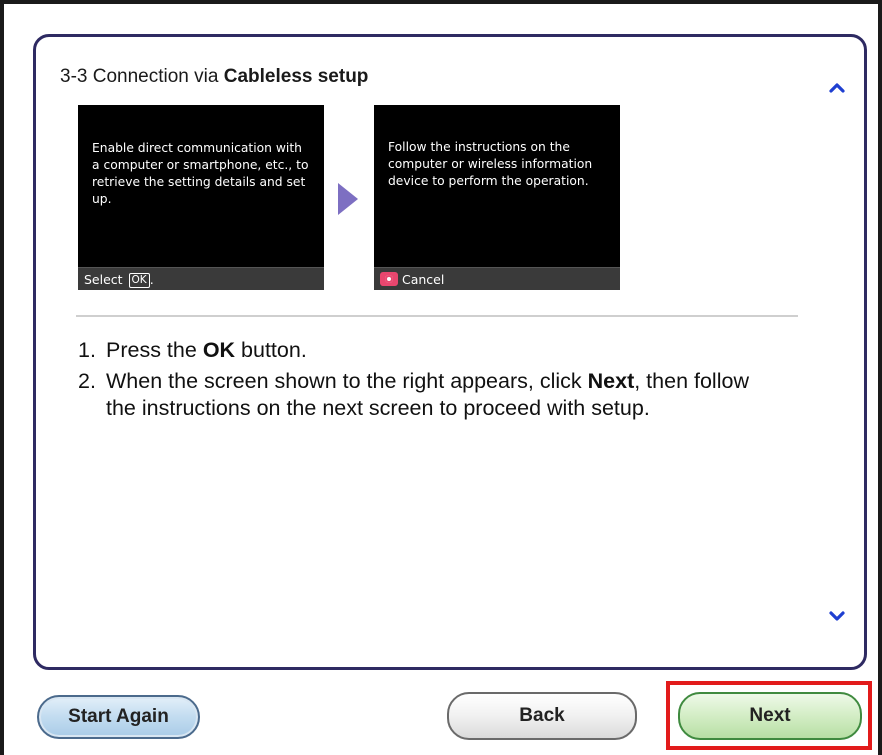 This screenshot has height=755, width=882. Describe the element at coordinates (87, 350) in the screenshot. I see `instruction-number: 1.` at that location.